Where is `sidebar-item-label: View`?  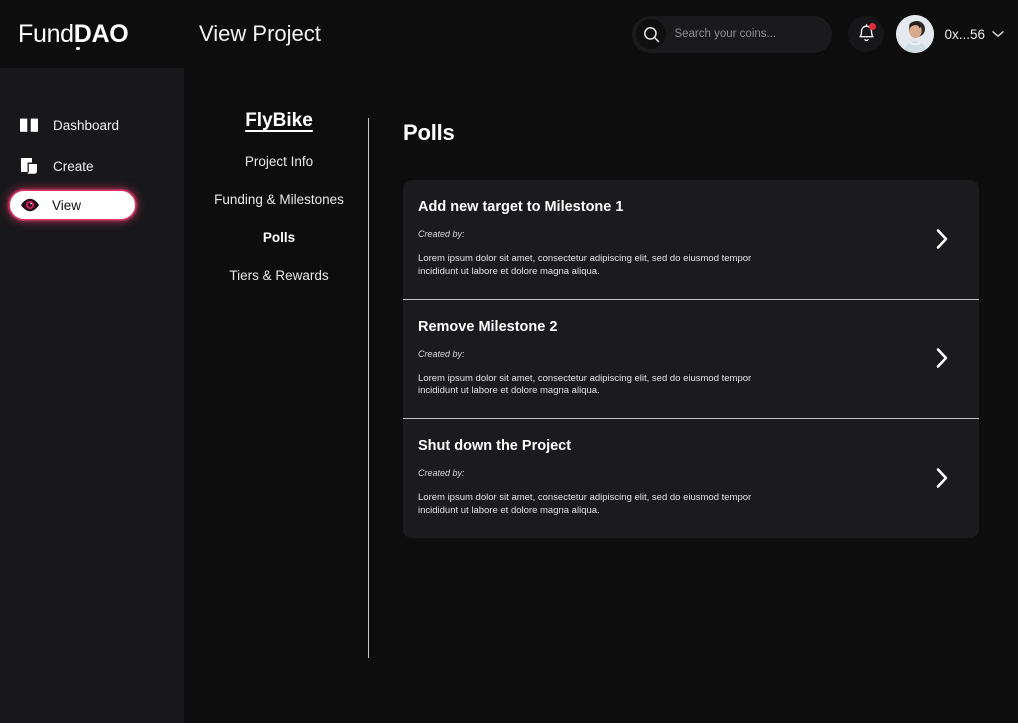
sidebar-item-label: View is located at coordinates (67, 205).